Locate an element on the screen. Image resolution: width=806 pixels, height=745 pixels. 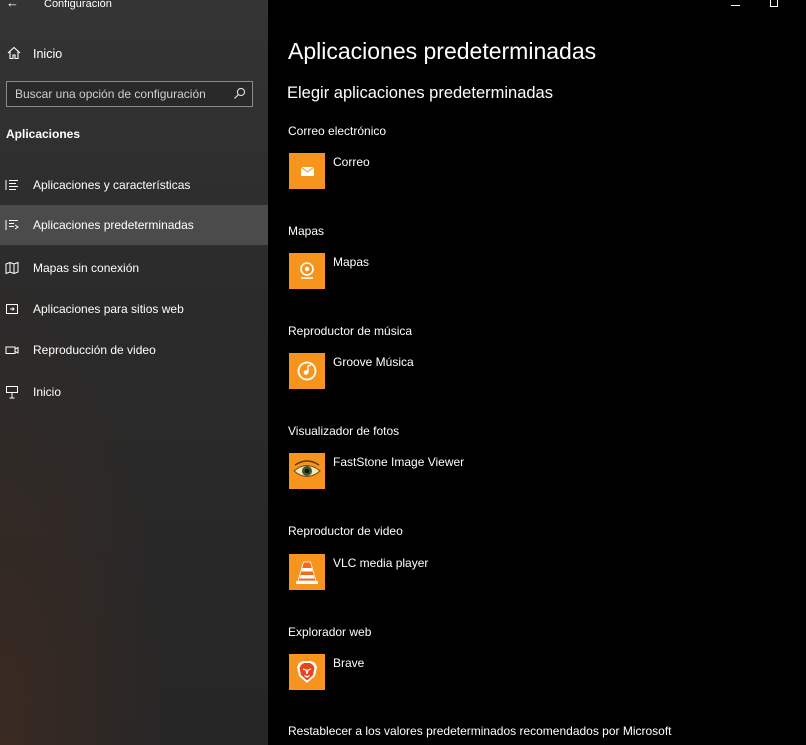
search-box is located at coordinates (129, 94).